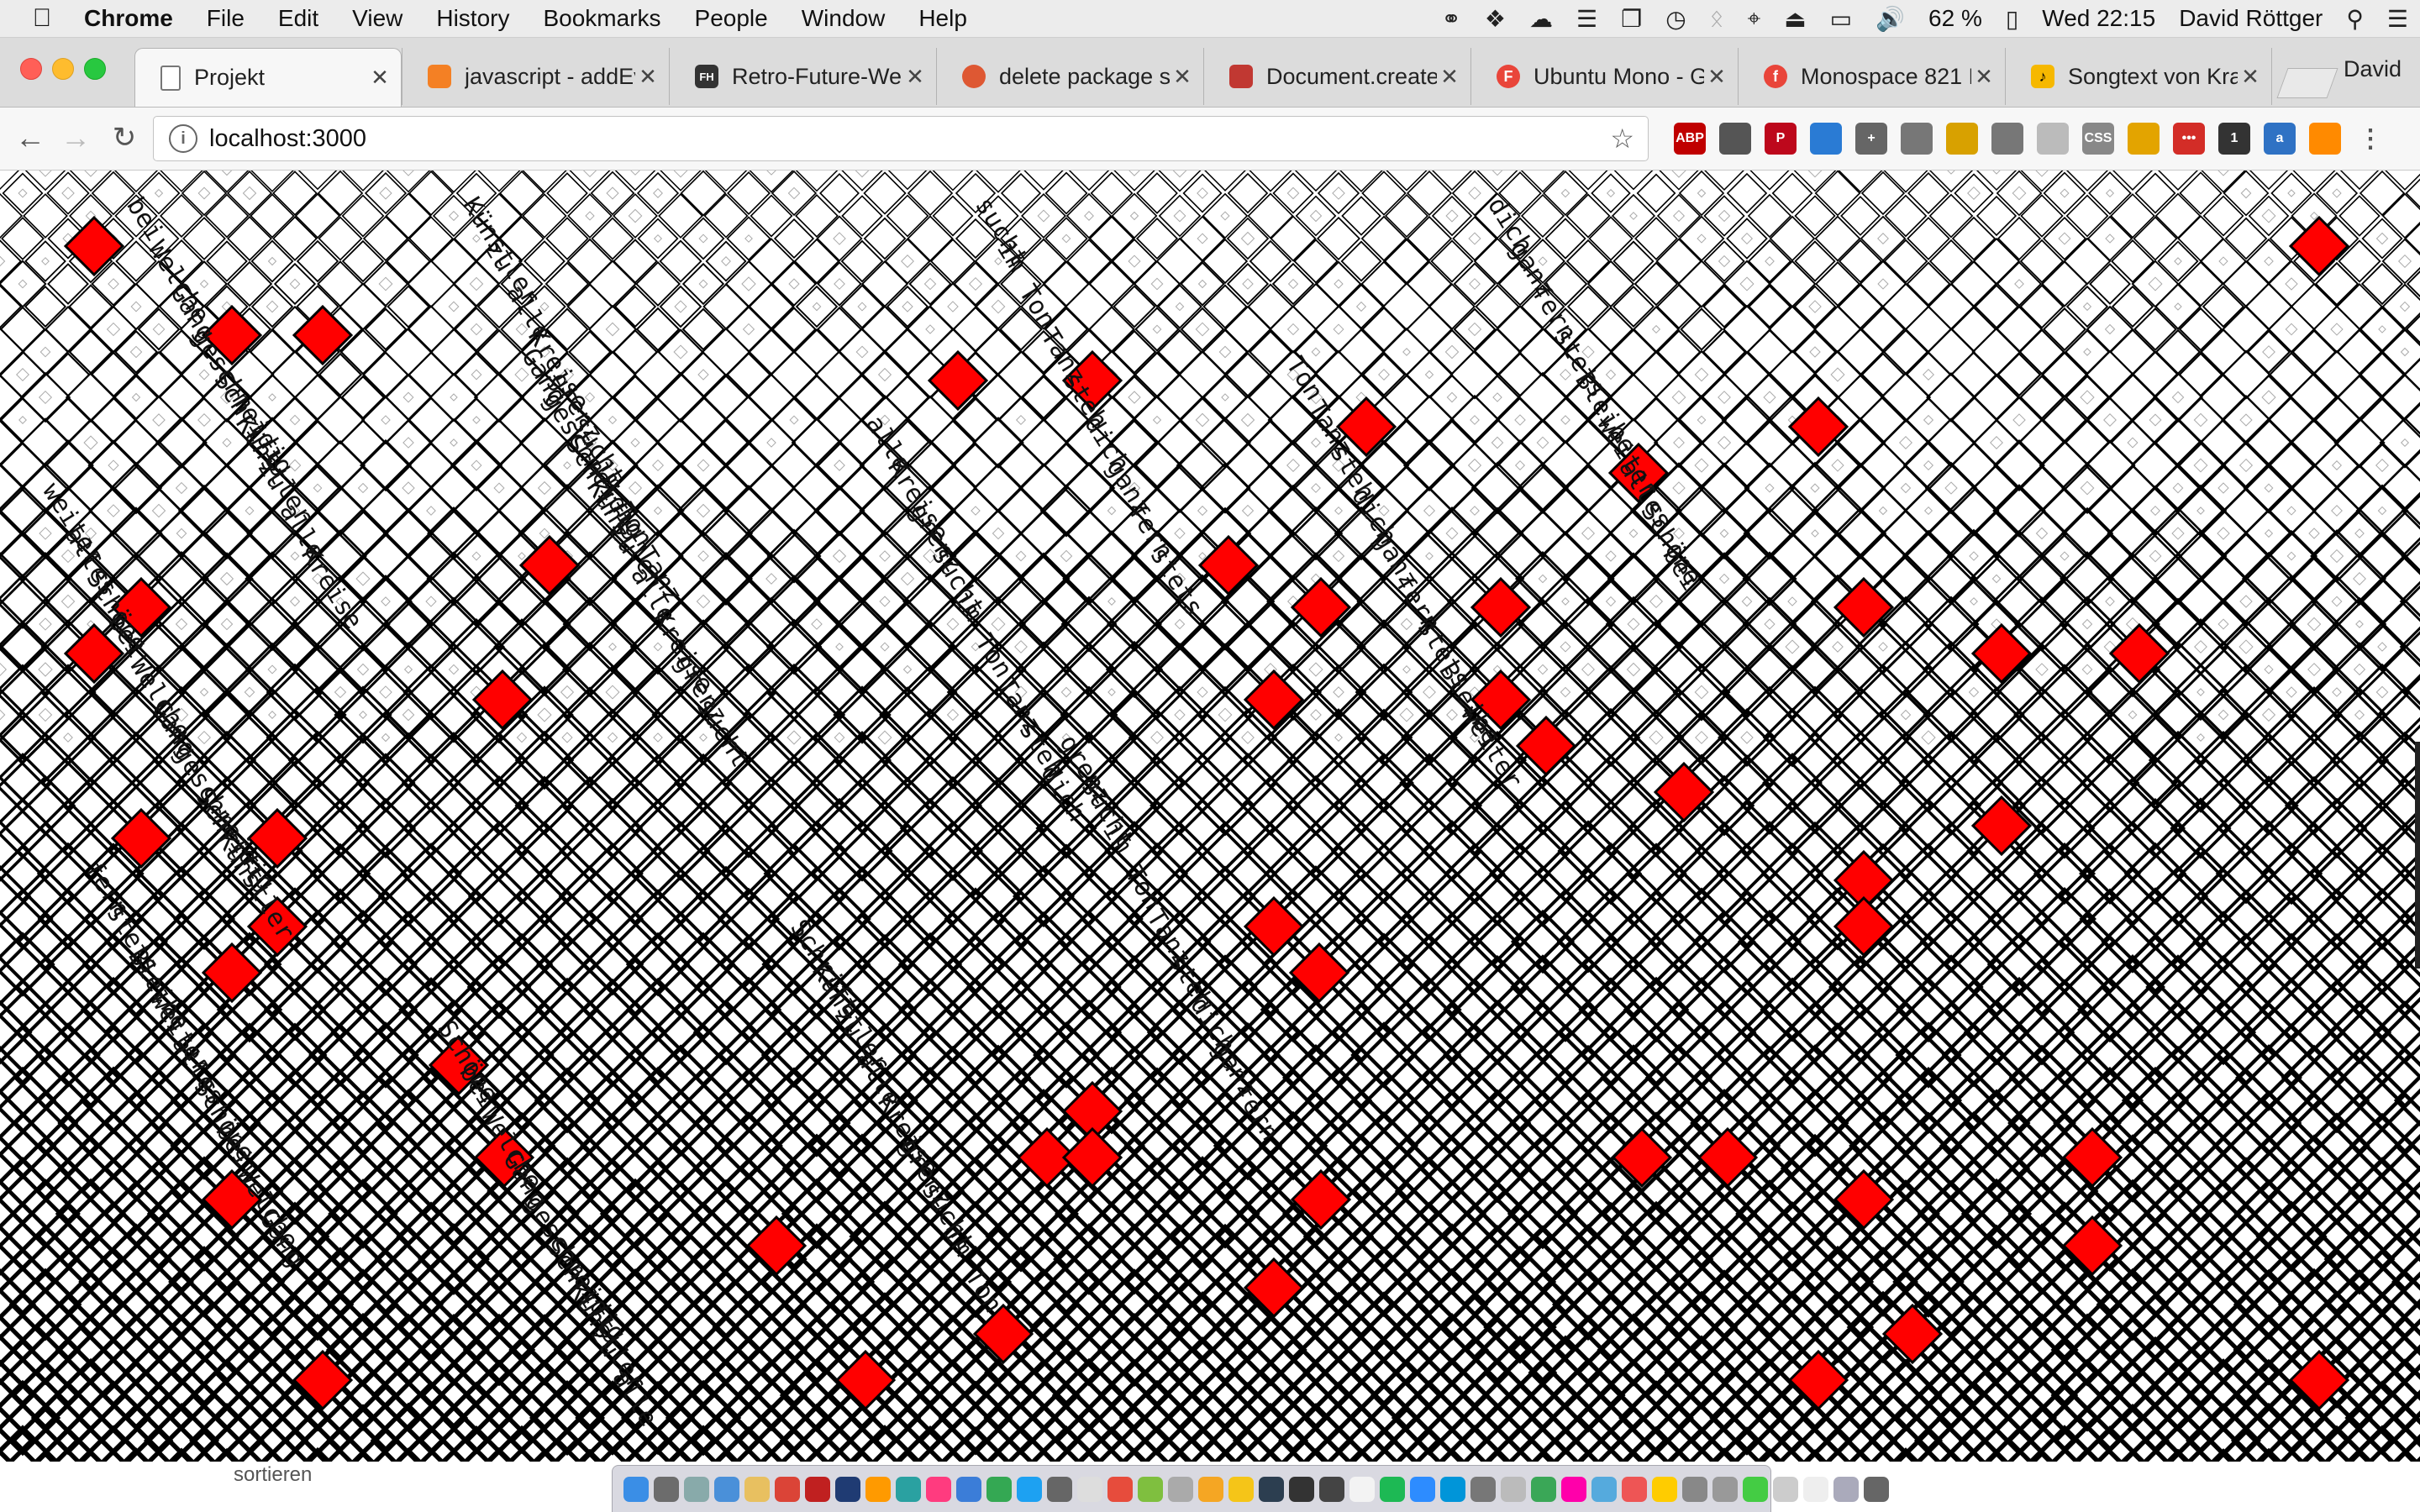 Image resolution: width=2420 pixels, height=1512 pixels. Describe the element at coordinates (2144, 139) in the screenshot. I see `hammer-icon` at that location.